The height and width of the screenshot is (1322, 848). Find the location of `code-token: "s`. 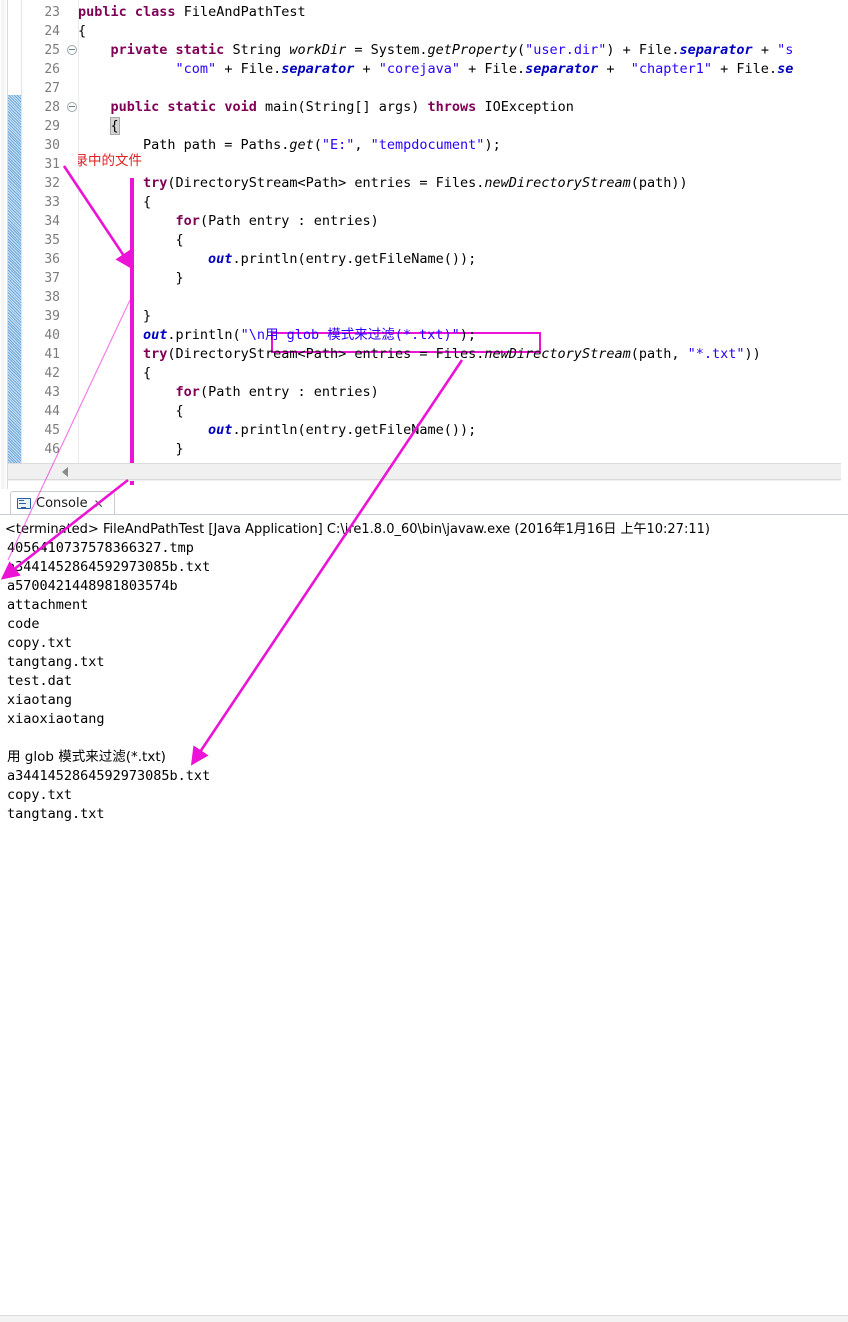

code-token: "s is located at coordinates (785, 50).